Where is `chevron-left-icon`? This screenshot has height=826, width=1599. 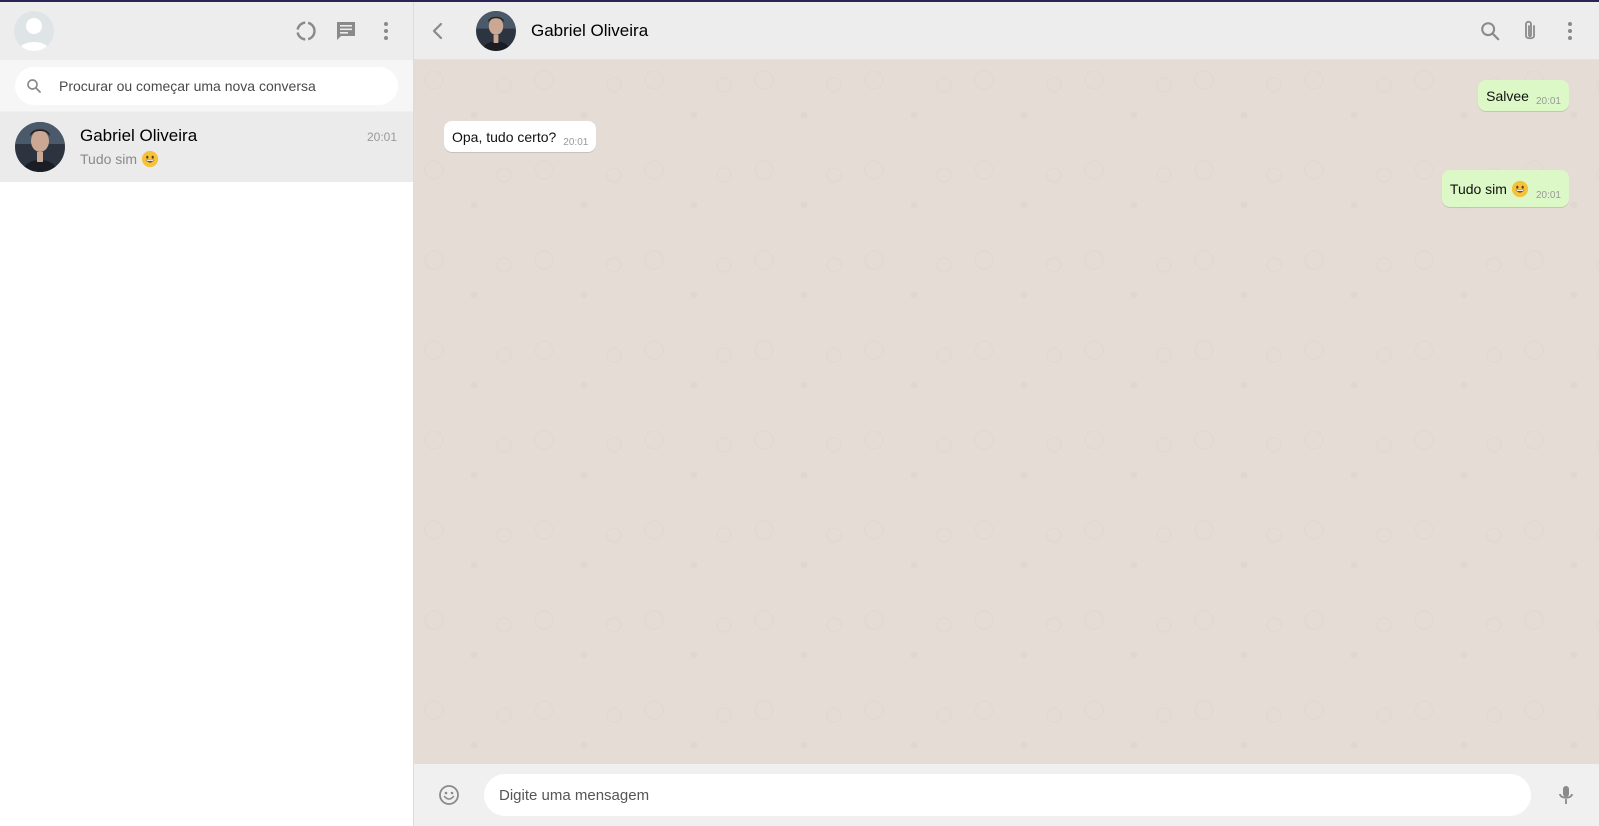 chevron-left-icon is located at coordinates (437, 30).